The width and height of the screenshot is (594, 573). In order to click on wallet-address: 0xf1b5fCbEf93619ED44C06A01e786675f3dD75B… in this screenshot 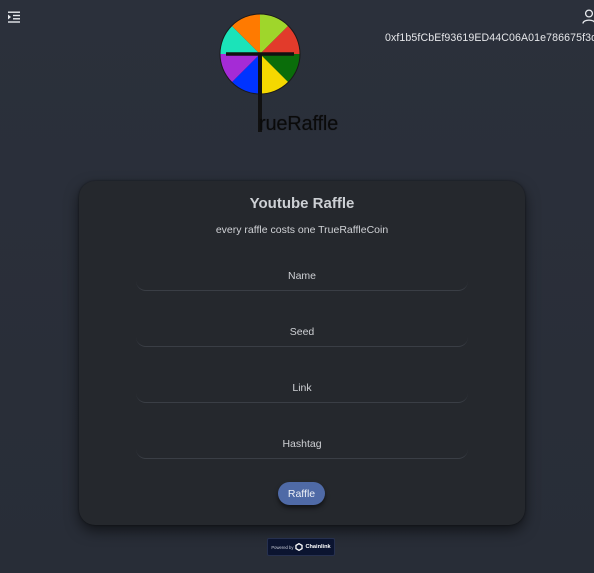, I will do `click(489, 38)`.